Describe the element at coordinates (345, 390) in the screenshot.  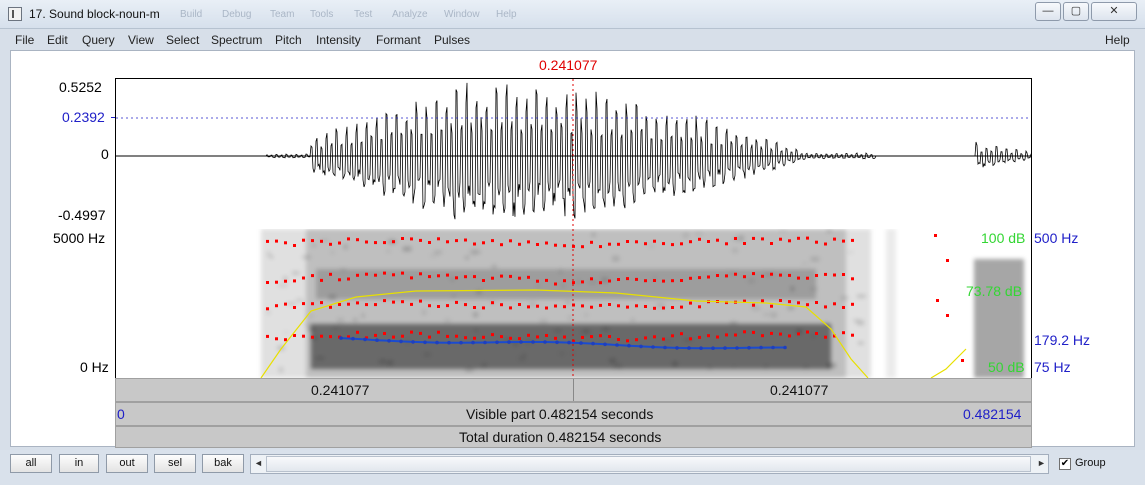
I see `time-bar-left-segment: 0.241077` at that location.